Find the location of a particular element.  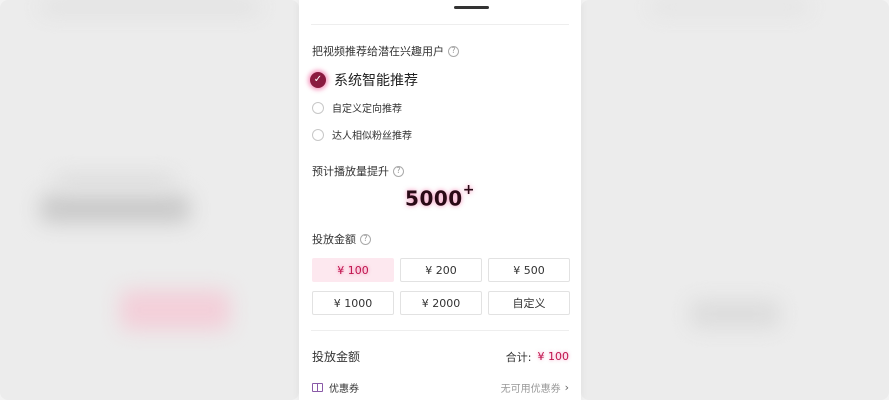

amount-option-500: ¥ 500 is located at coordinates (529, 270).